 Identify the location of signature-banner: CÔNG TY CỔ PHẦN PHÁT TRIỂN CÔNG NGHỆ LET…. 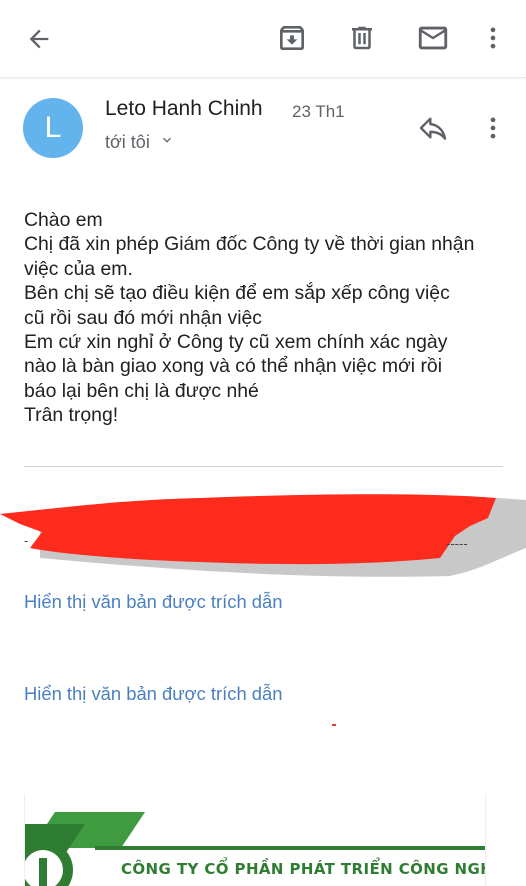
(255, 840).